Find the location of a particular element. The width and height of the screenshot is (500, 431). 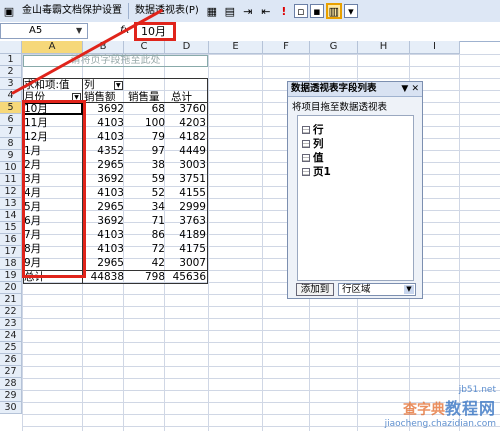

field-item-page1: 页1 is located at coordinates (316, 171).